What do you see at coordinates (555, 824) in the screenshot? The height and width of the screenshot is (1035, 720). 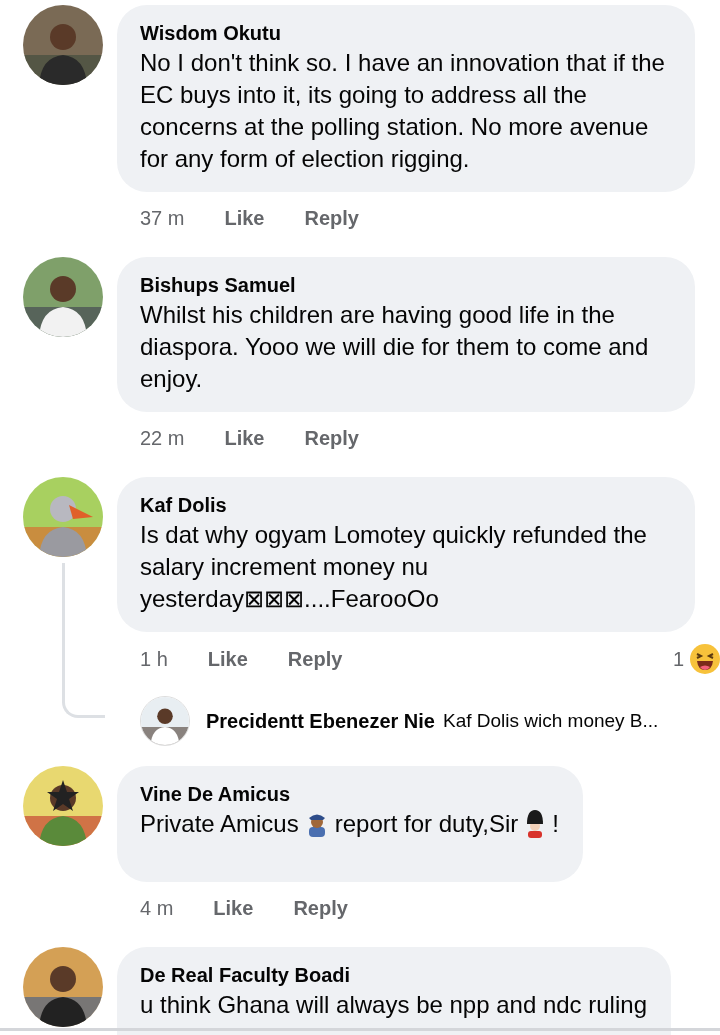 I see `comment-text: !` at bounding box center [555, 824].